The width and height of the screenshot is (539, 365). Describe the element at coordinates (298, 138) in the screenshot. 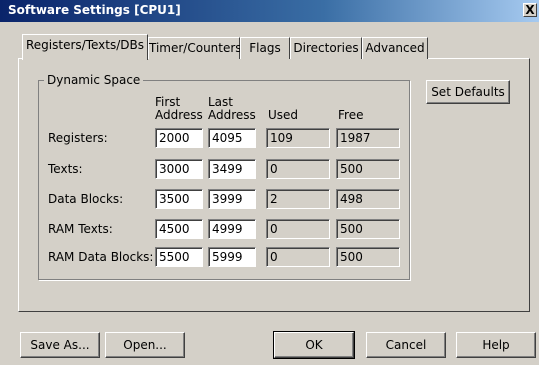

I see `registers-used-field: 109` at that location.